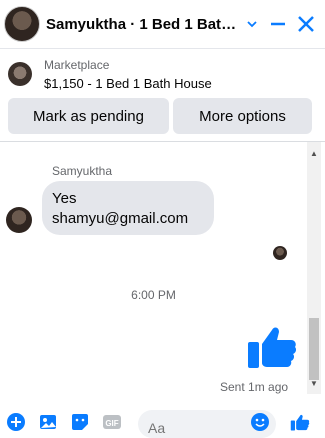  What do you see at coordinates (314, 153) in the screenshot?
I see `scroll-up-icon: ▲` at bounding box center [314, 153].